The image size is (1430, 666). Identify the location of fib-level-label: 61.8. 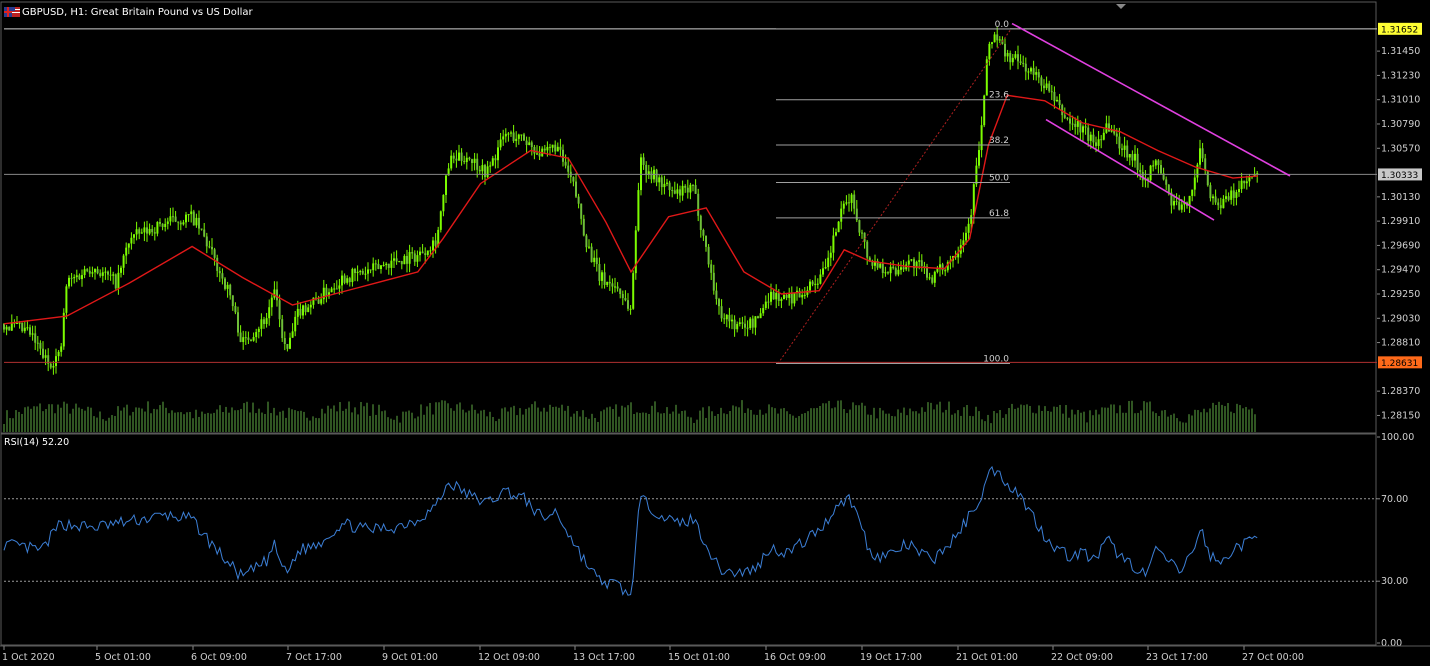
(999, 214).